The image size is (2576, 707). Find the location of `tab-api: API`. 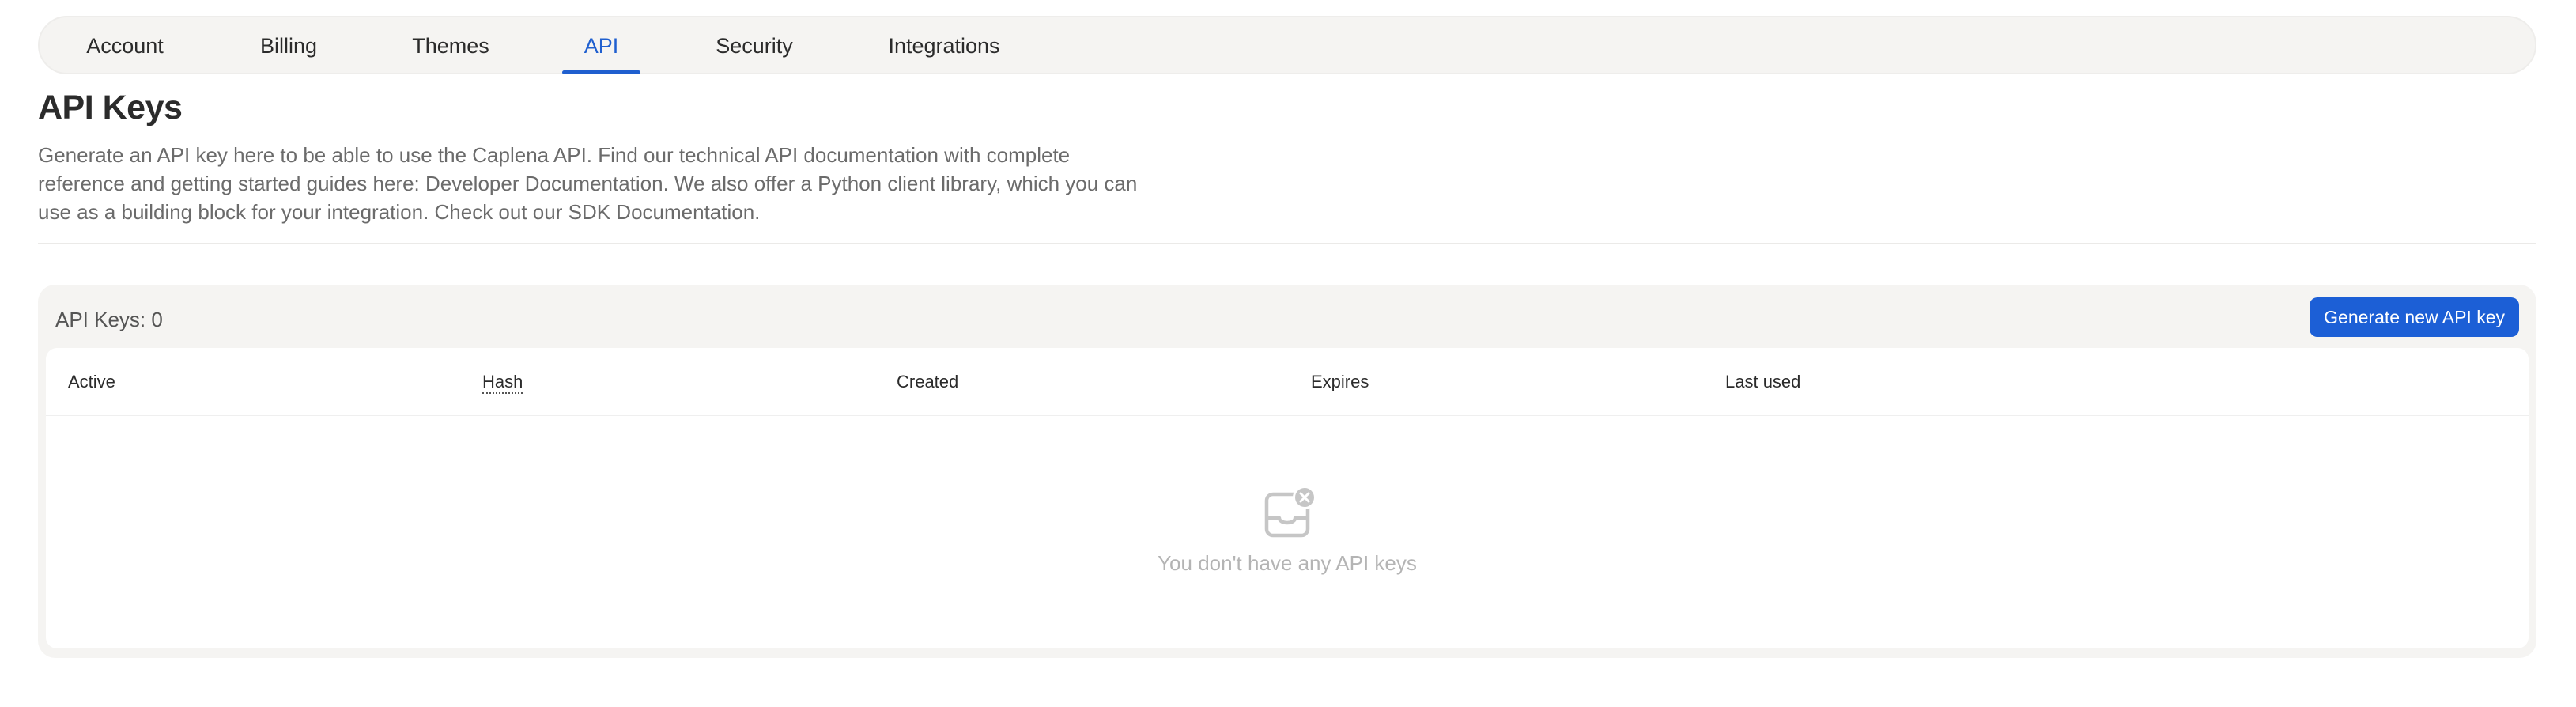

tab-api: API is located at coordinates (601, 45).